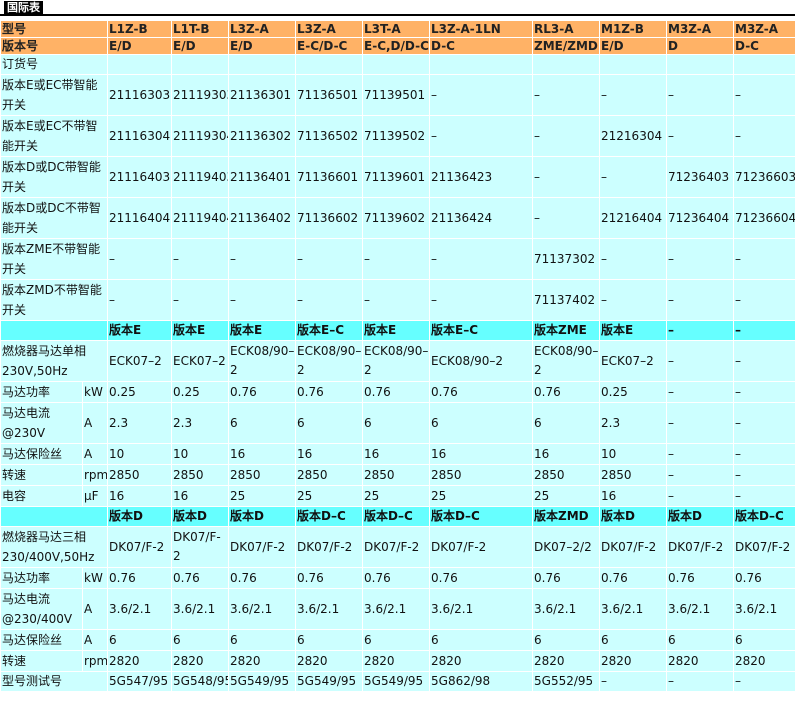 Image resolution: width=795 pixels, height=716 pixels. What do you see at coordinates (200, 361) in the screenshot?
I see `motor-model-value: ECK07–2` at bounding box center [200, 361].